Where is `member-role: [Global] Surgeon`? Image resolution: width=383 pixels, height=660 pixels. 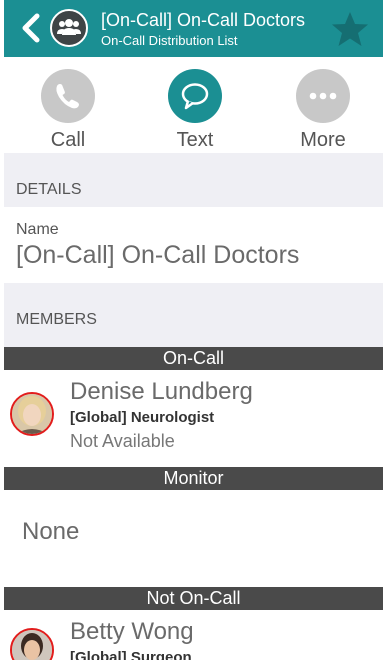
member-role: [Global] Surgeon is located at coordinates (131, 654).